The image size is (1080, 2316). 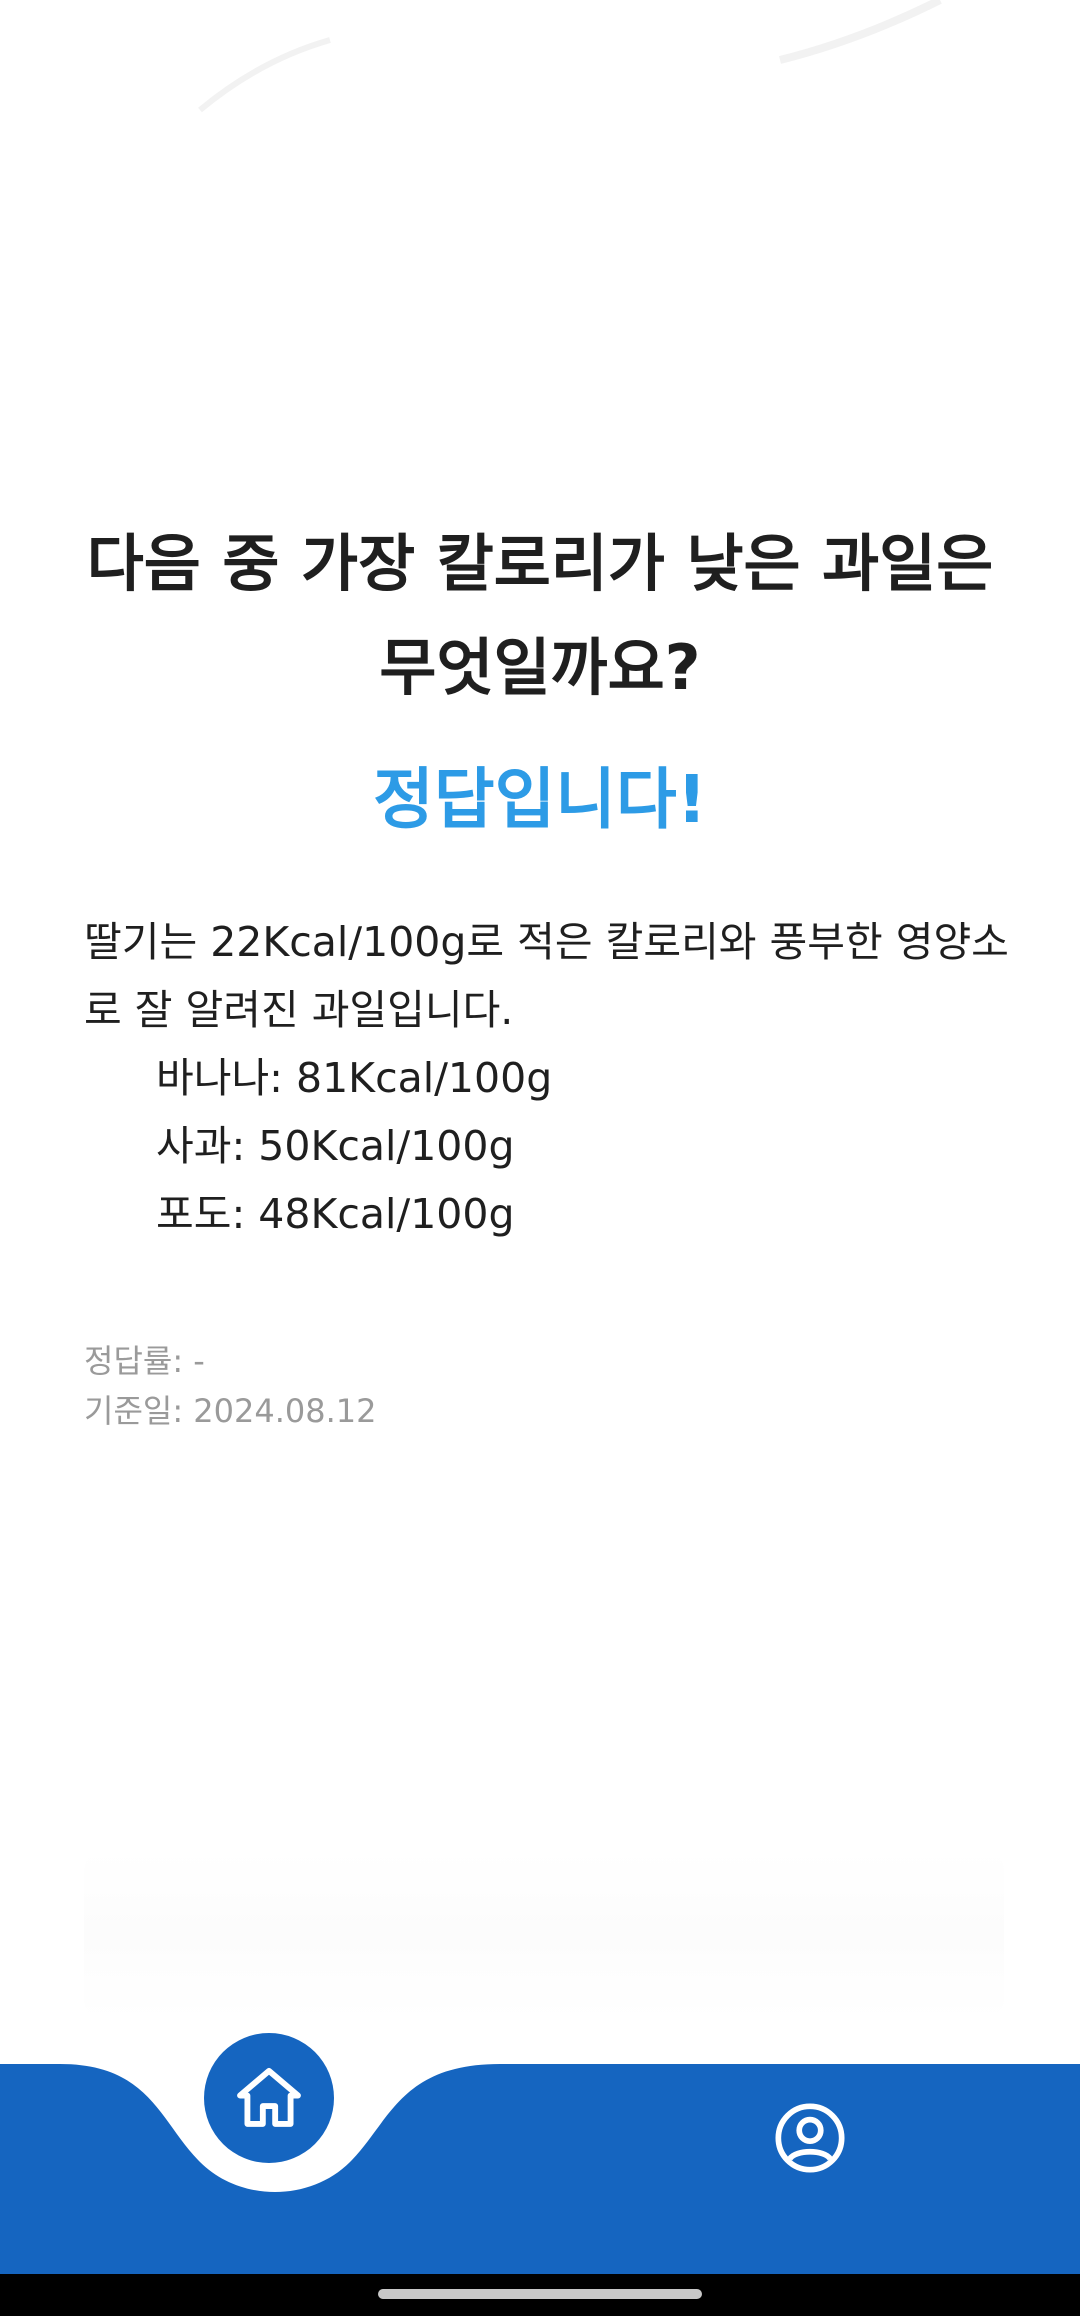 I want to click on profile-icon, so click(x=810, y=2138).